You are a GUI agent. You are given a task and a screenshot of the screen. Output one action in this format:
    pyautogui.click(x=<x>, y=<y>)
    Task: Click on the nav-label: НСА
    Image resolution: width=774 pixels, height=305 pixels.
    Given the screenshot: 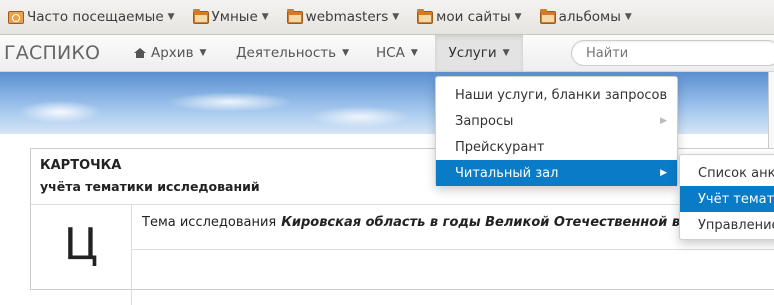 What is the action you would take?
    pyautogui.click(x=390, y=53)
    